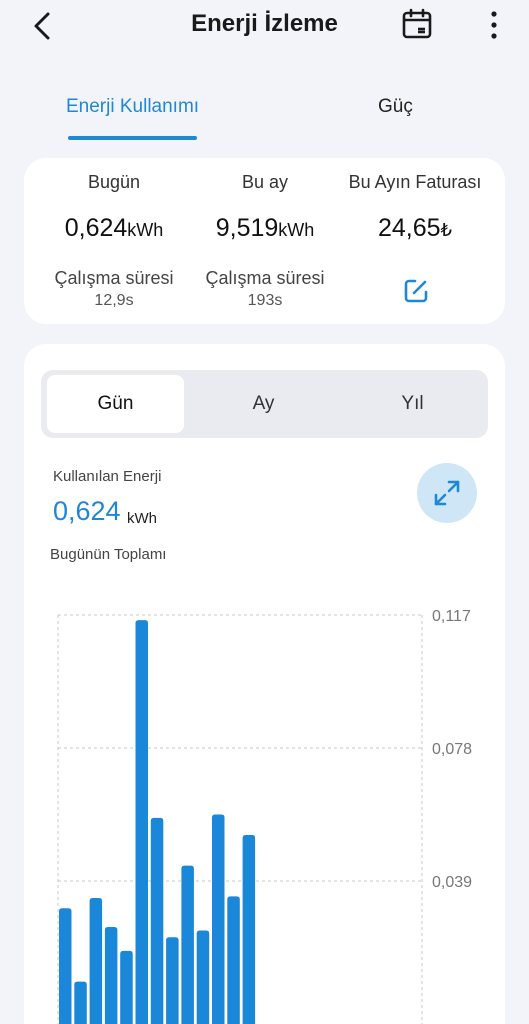 The height and width of the screenshot is (1024, 529). What do you see at coordinates (145, 230) in the screenshot?
I see `today-value-unit: kWh` at bounding box center [145, 230].